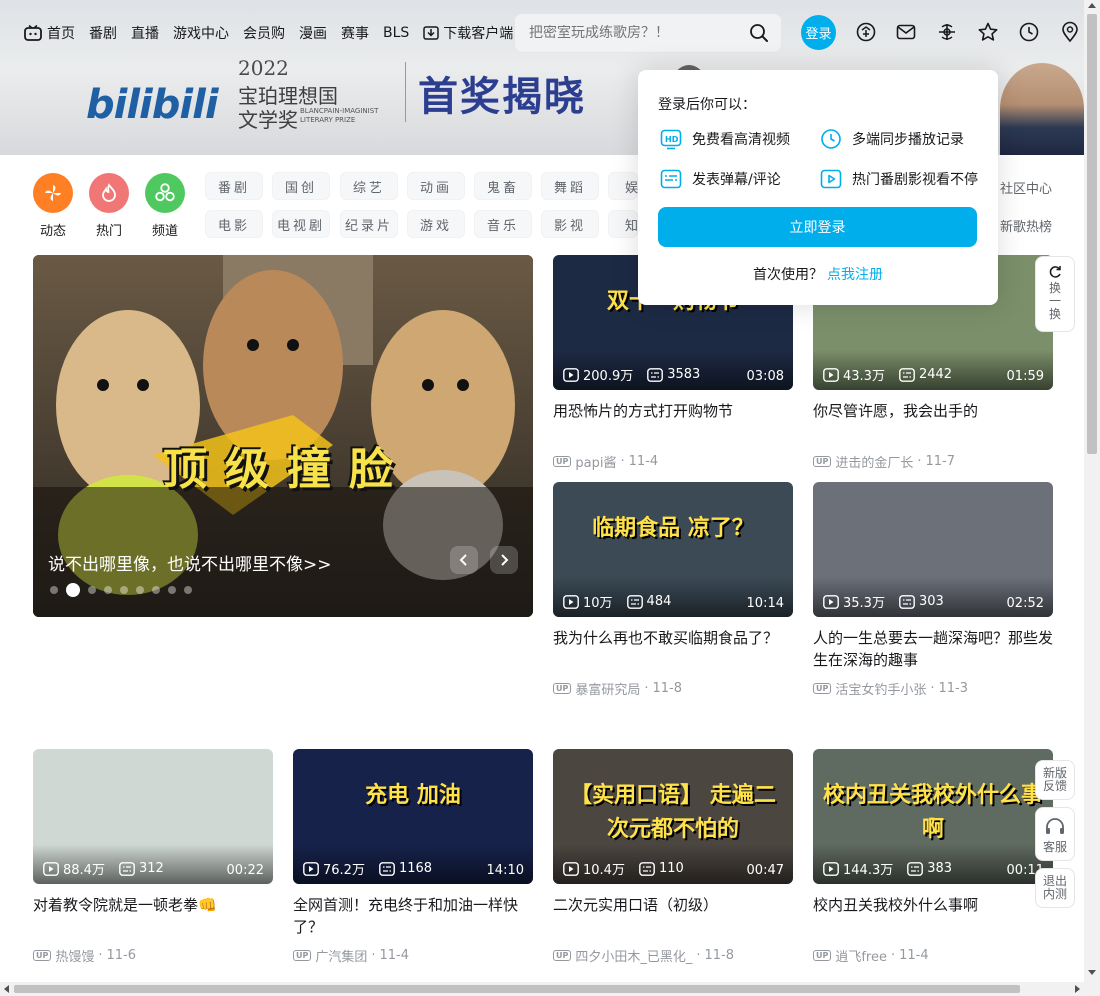 The height and width of the screenshot is (996, 1100). Describe the element at coordinates (933, 916) in the screenshot. I see `video-title: 校内丑关我校外什么事啊` at that location.